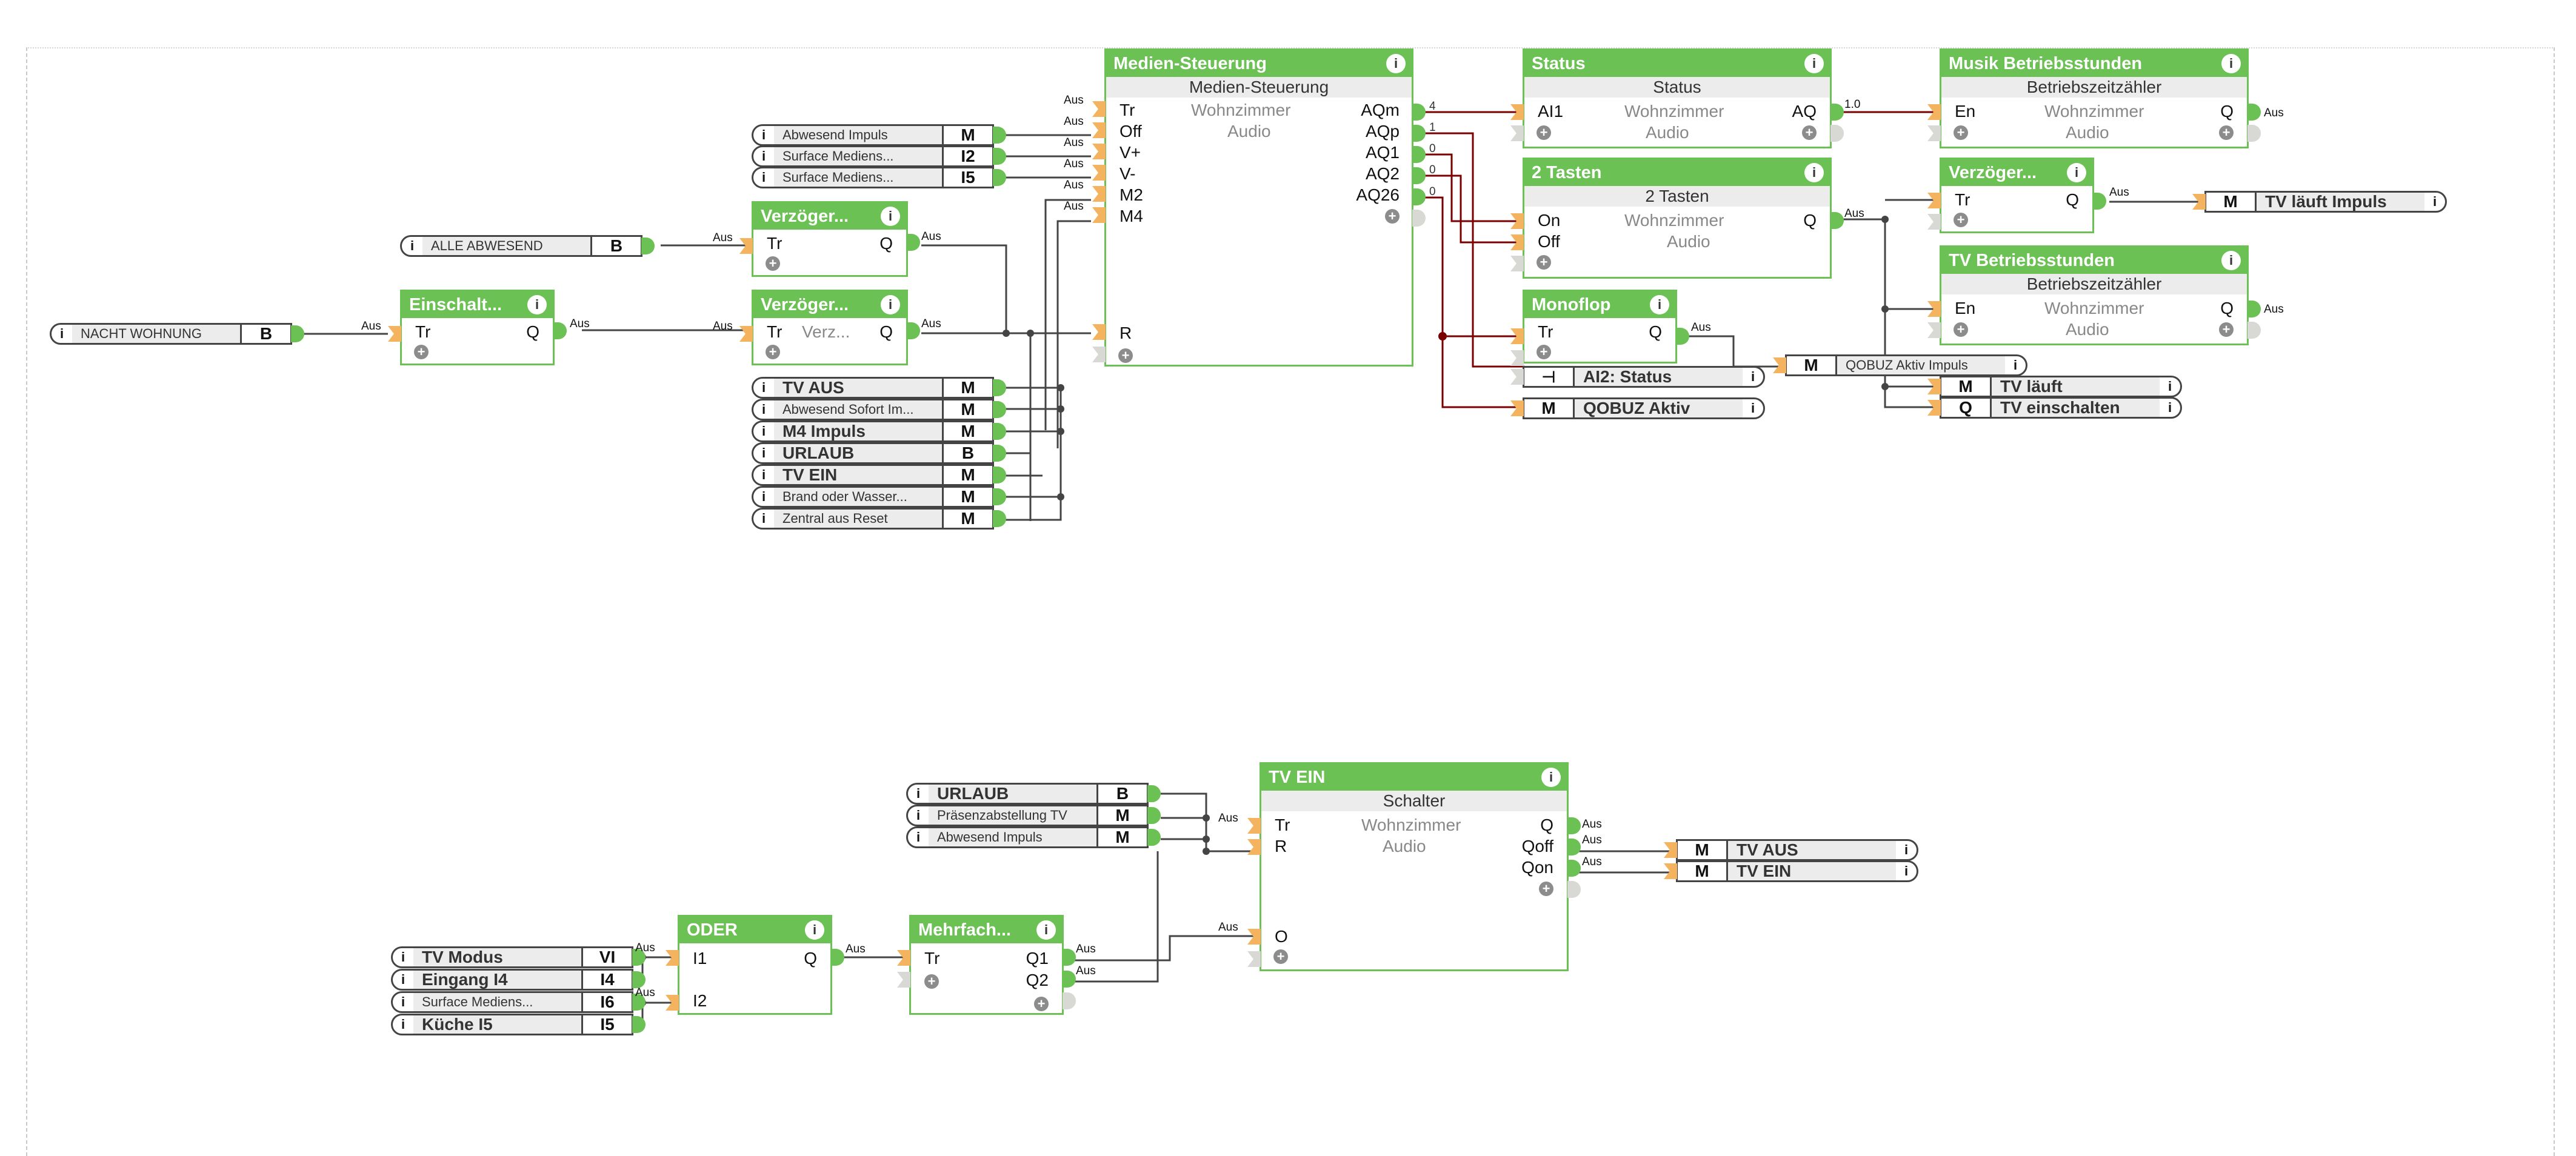  I want to click on input-ref: i M4 Impuls M, so click(873, 431).